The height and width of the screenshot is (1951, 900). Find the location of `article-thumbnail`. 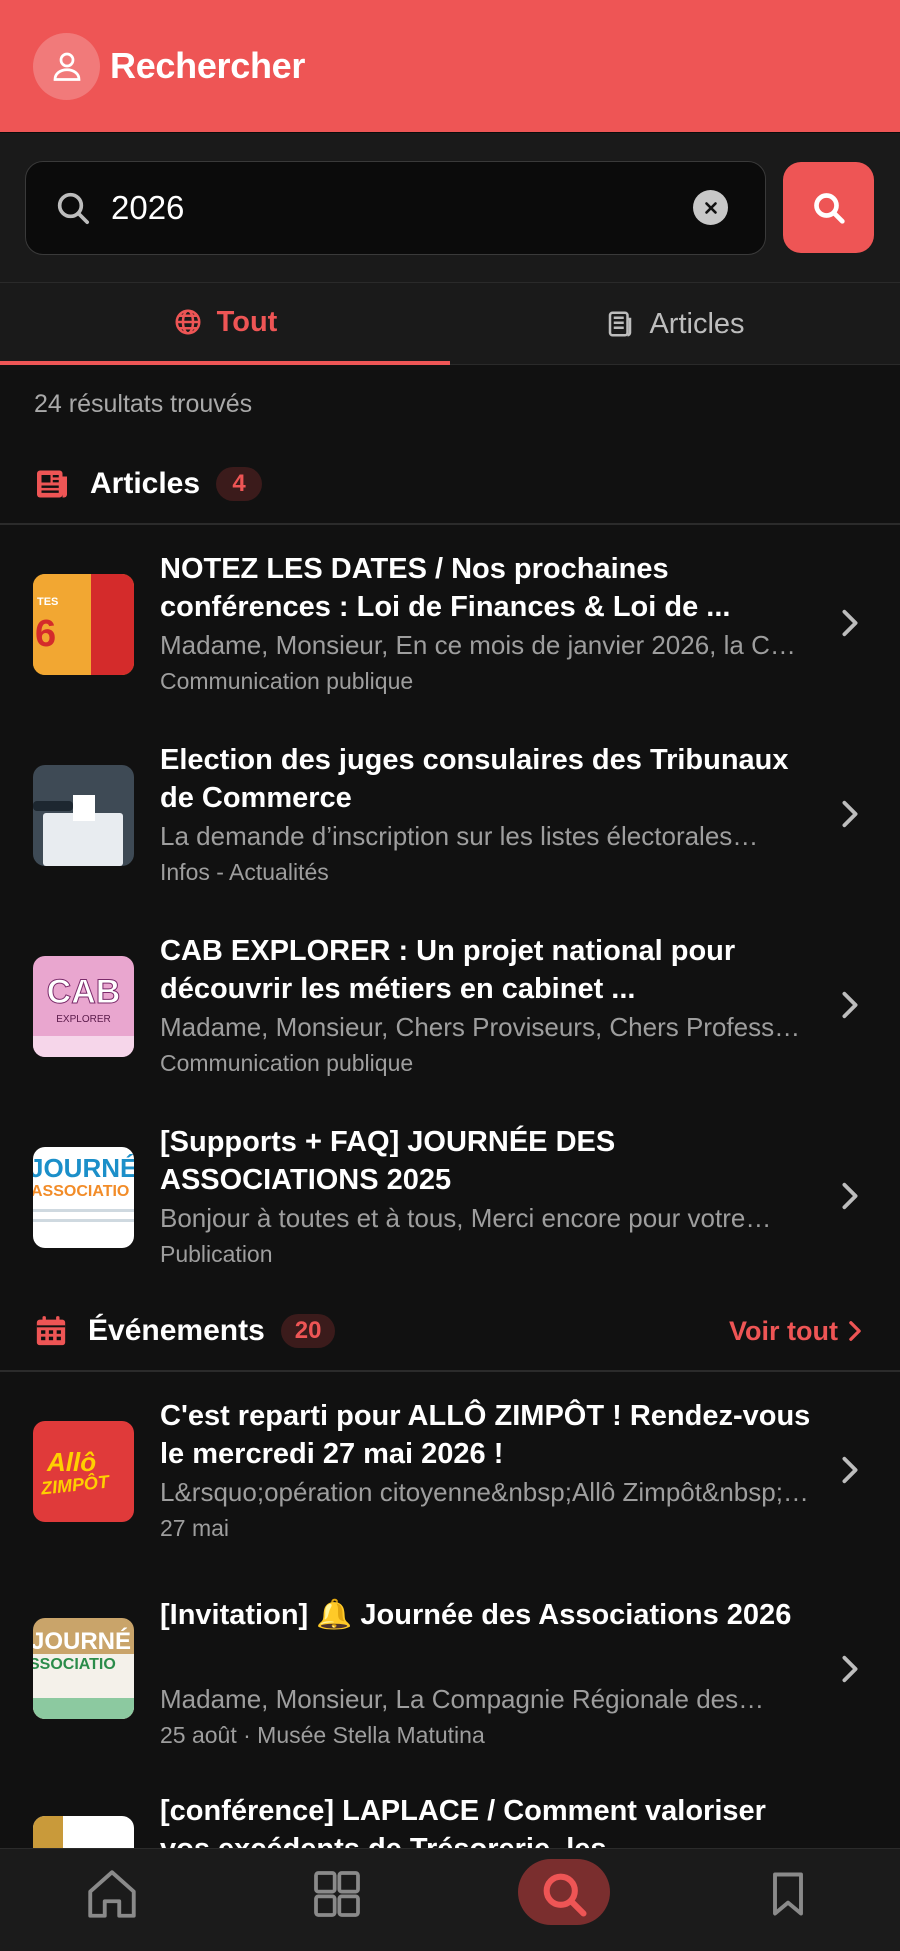

article-thumbnail is located at coordinates (83, 815).